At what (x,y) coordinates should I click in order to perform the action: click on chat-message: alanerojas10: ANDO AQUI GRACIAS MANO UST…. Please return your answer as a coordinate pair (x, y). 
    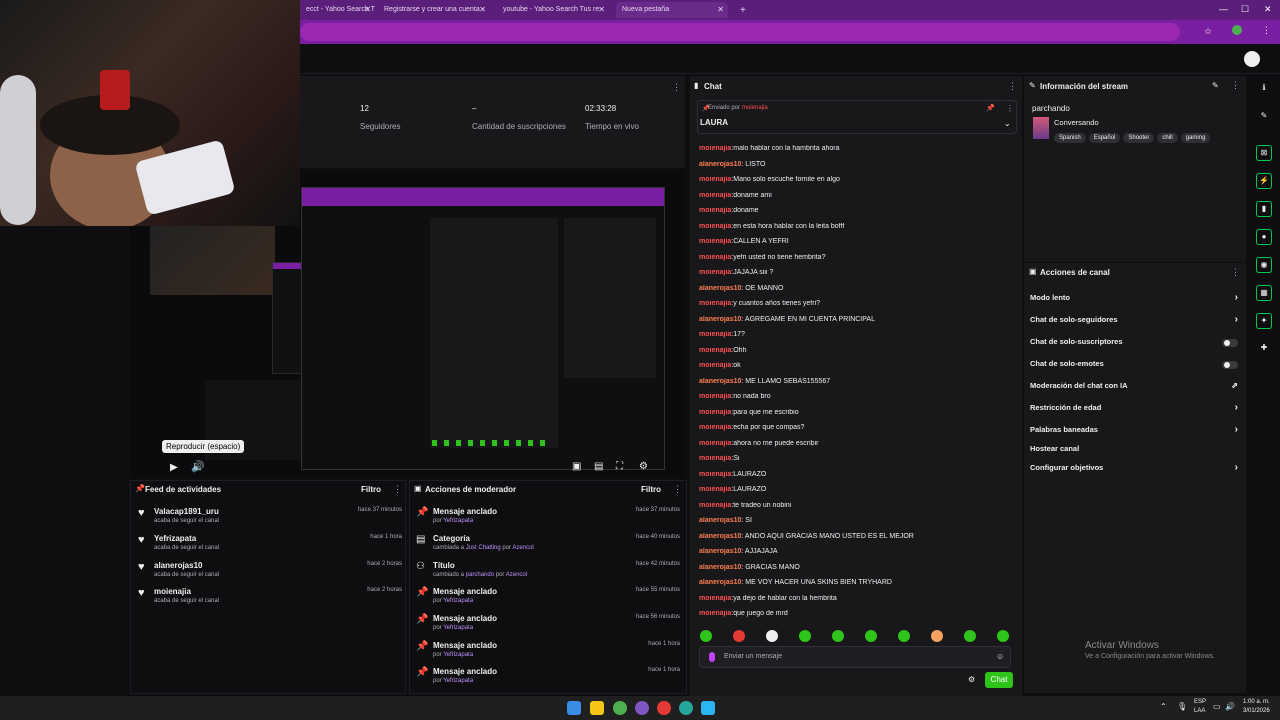
    Looking at the image, I should click on (856, 540).